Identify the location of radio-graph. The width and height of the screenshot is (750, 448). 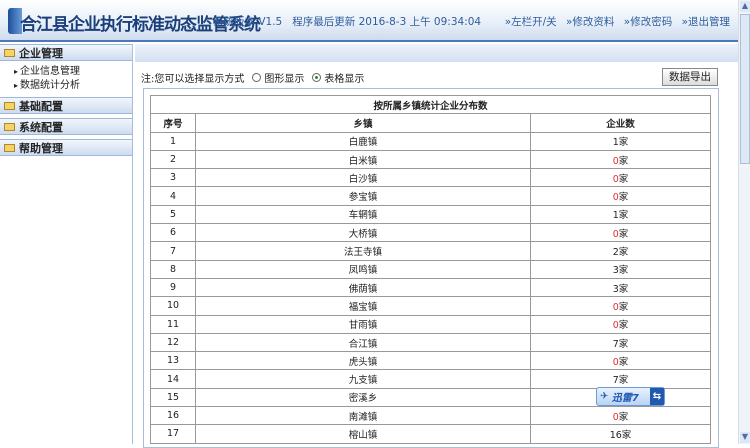
(257, 77).